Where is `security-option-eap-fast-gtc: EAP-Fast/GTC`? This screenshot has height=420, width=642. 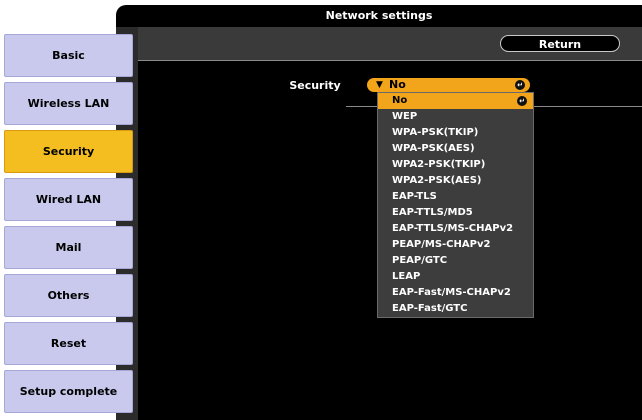 security-option-eap-fast-gtc: EAP-Fast/GTC is located at coordinates (455, 309).